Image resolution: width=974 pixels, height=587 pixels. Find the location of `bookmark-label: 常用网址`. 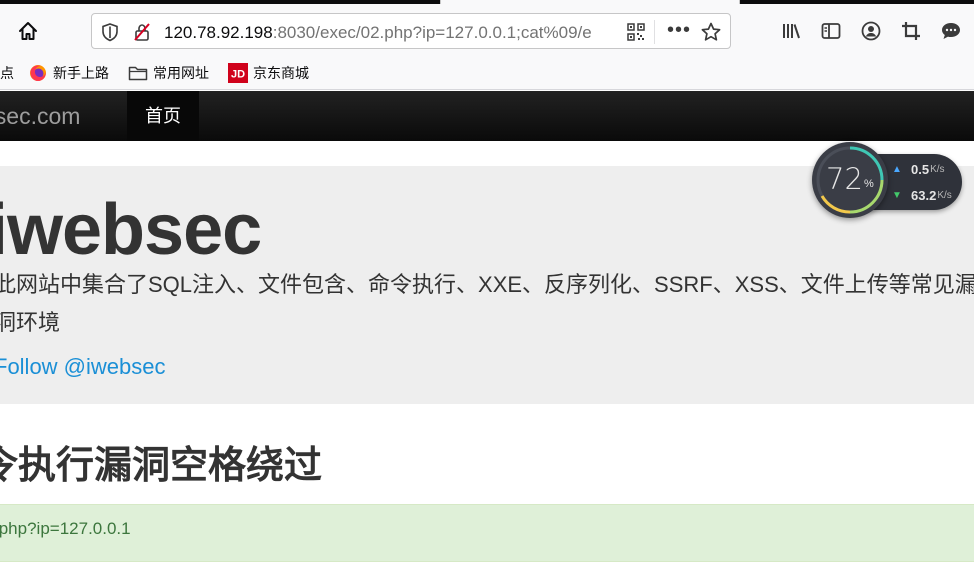

bookmark-label: 常用网址 is located at coordinates (181, 73).